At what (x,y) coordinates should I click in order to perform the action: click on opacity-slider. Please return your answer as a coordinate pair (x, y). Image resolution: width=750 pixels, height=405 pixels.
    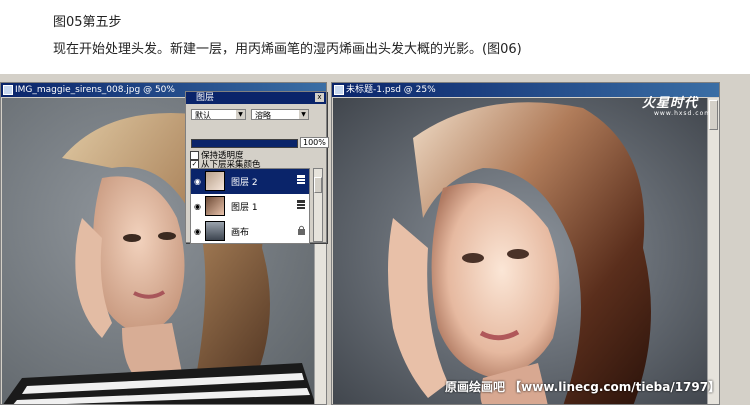
    Looking at the image, I should click on (244, 143).